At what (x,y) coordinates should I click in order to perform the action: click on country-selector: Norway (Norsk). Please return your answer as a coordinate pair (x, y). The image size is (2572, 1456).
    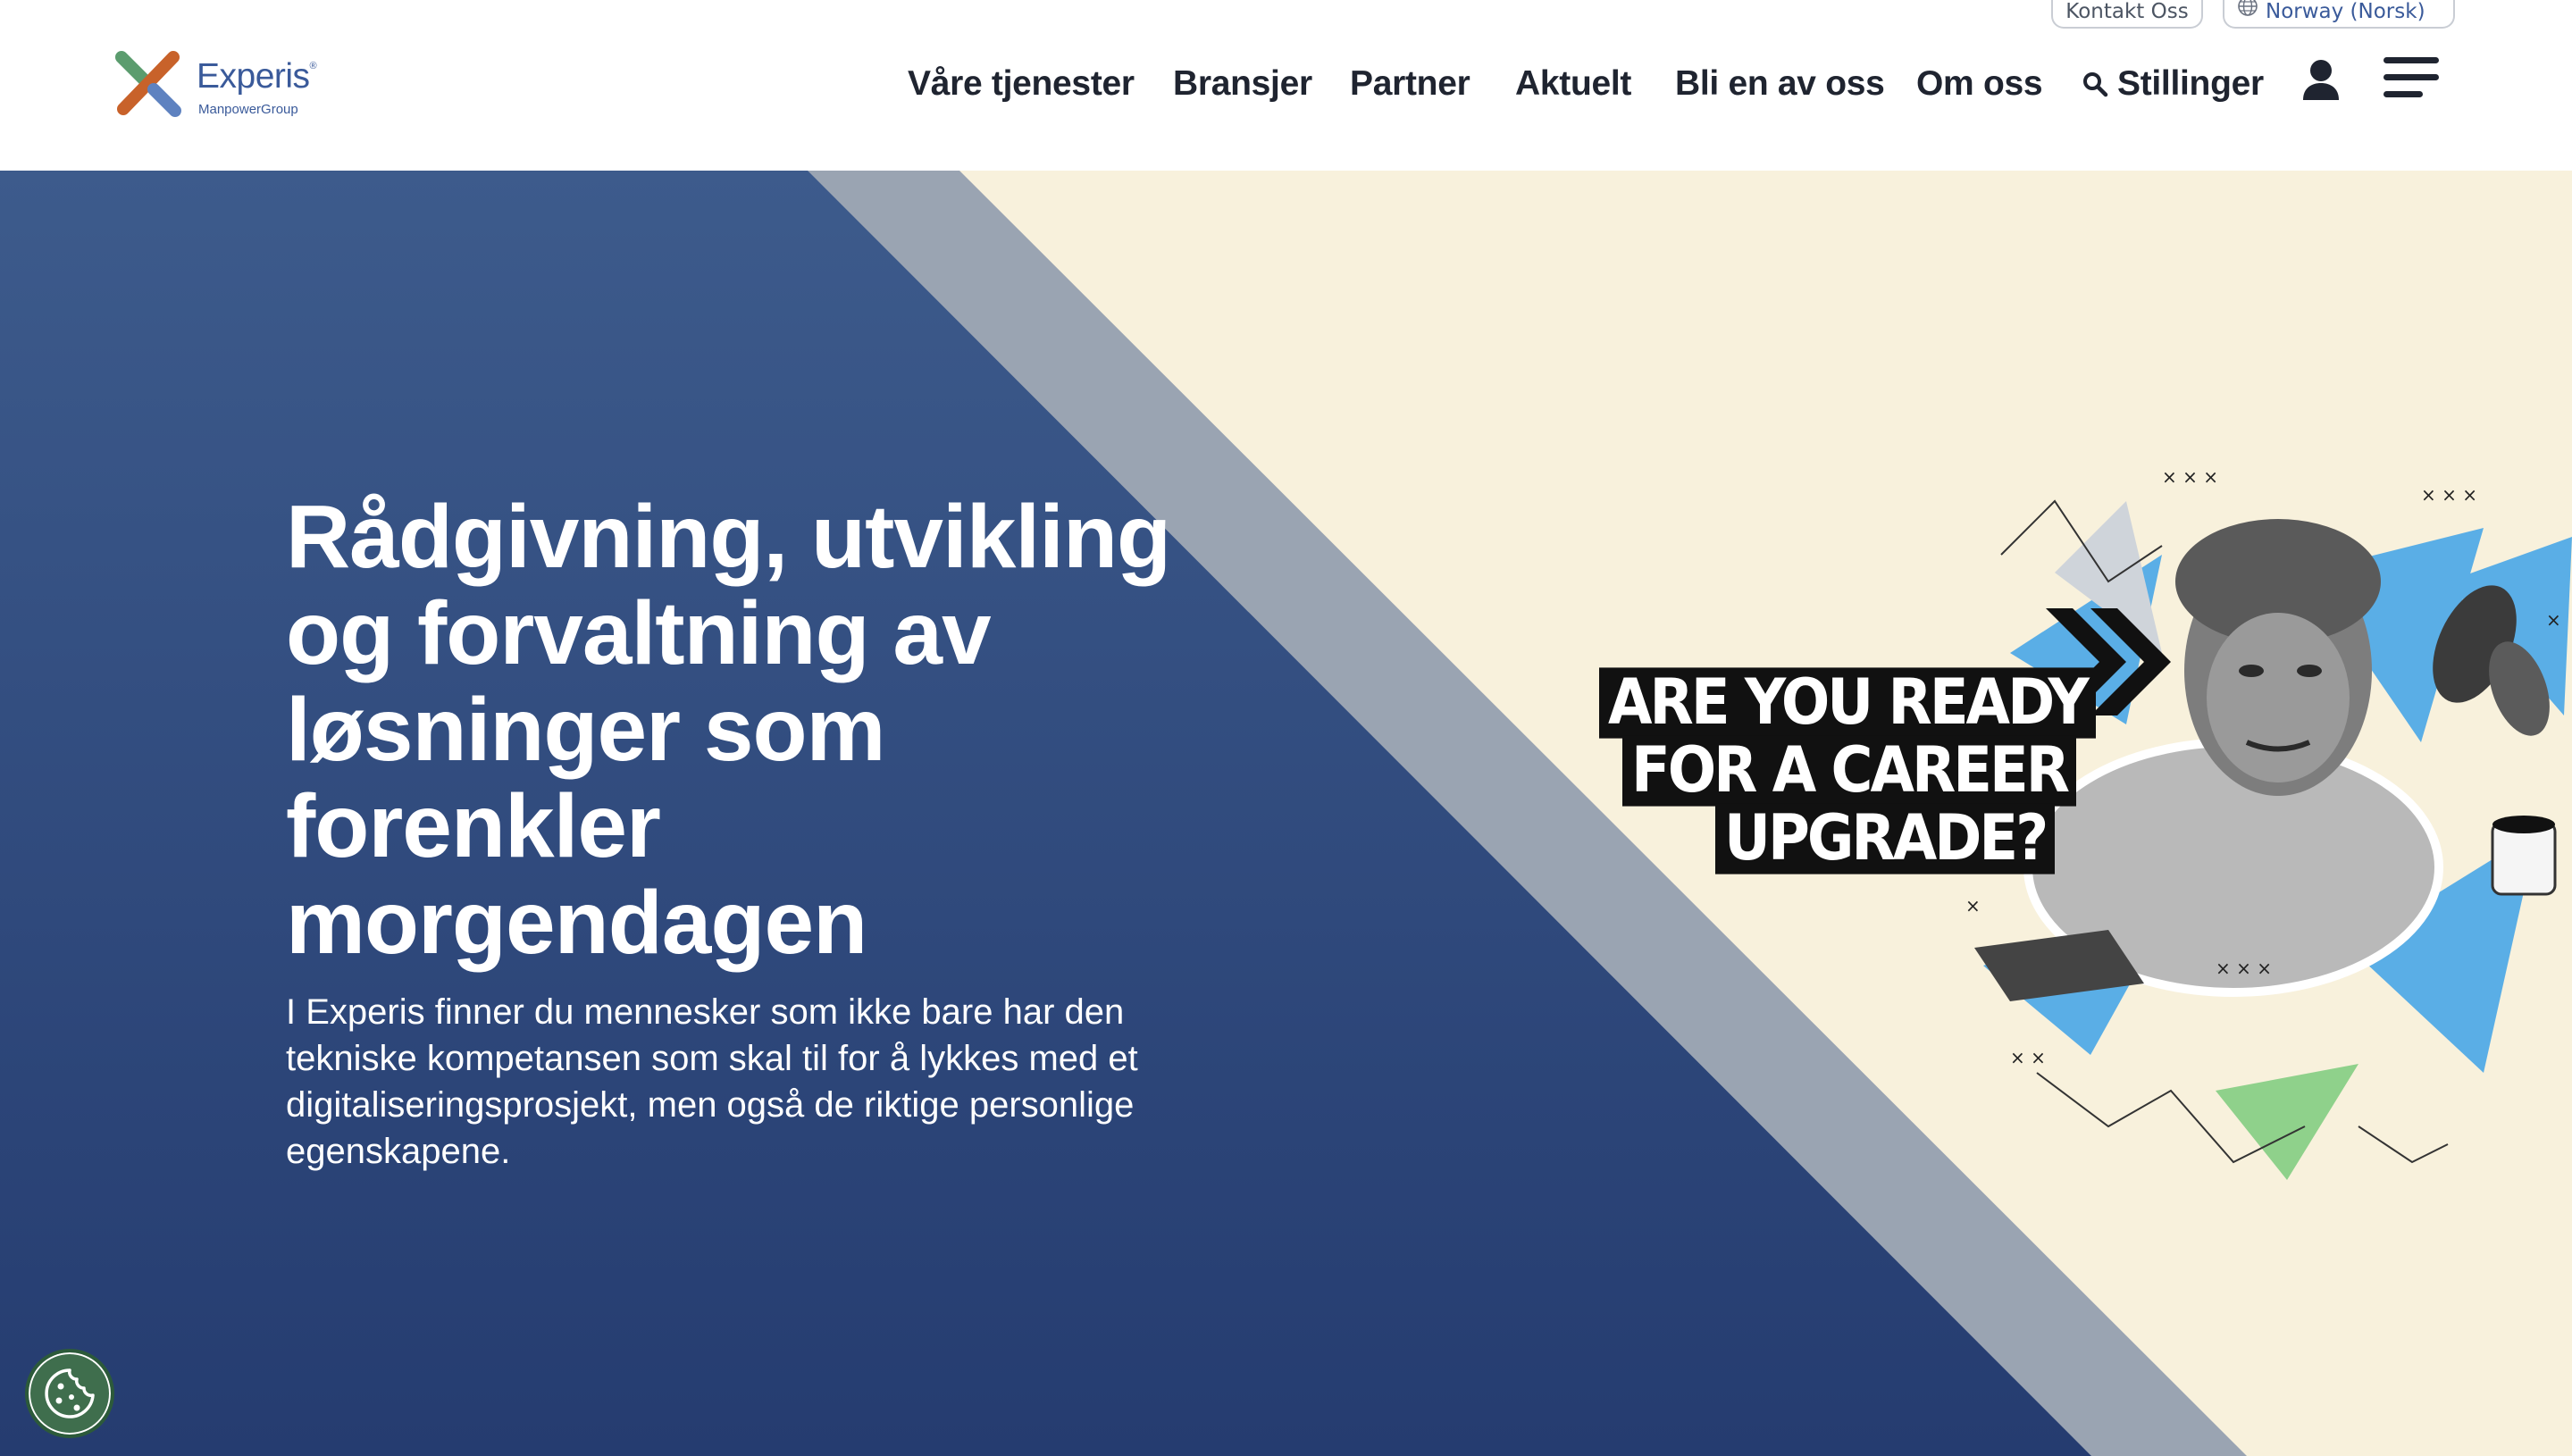
    Looking at the image, I should click on (2339, 14).